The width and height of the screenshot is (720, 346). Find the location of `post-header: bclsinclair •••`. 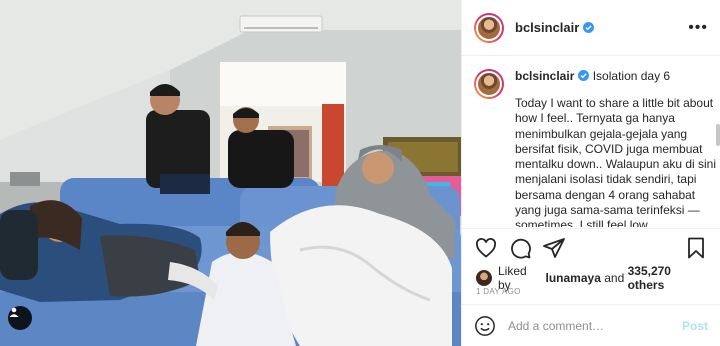

post-header: bclsinclair ••• is located at coordinates (591, 28).